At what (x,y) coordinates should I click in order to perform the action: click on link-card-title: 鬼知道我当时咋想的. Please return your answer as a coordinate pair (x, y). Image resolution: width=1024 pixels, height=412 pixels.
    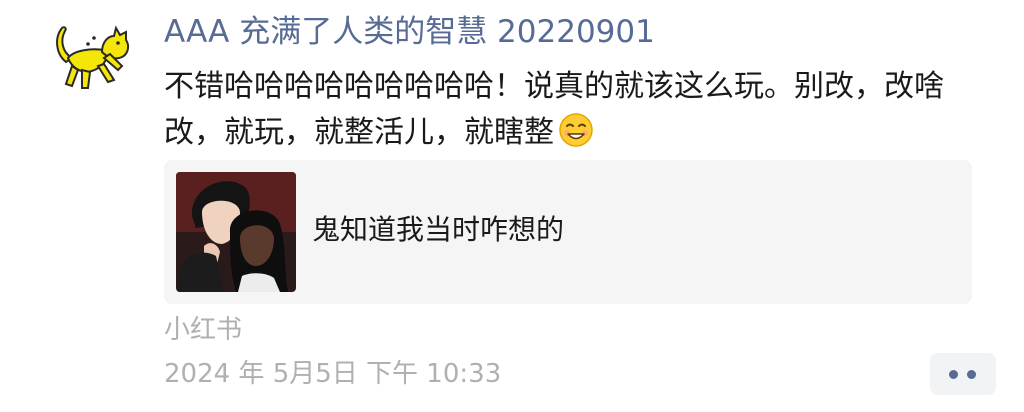
    Looking at the image, I should click on (438, 229).